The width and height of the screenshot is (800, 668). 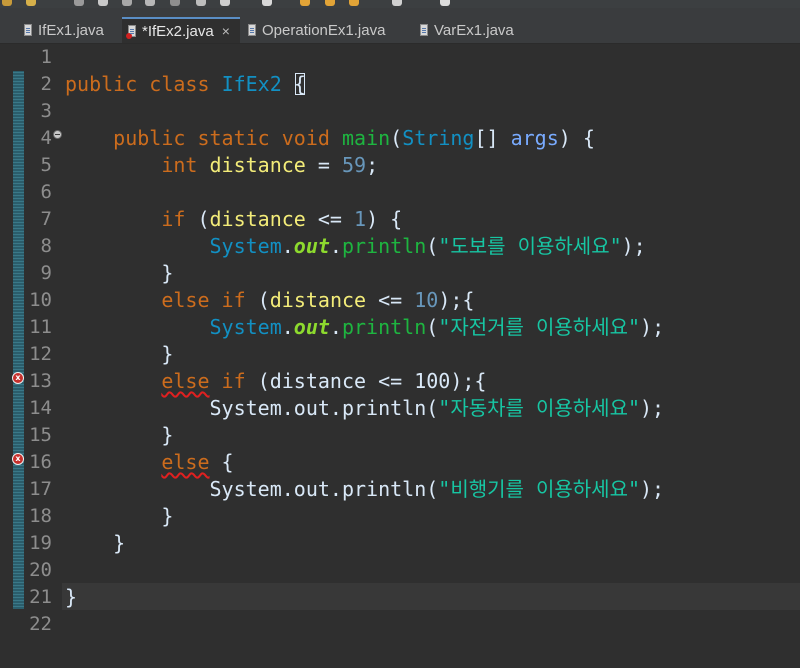 What do you see at coordinates (79, 3) in the screenshot?
I see `toolbar-settings-icon` at bounding box center [79, 3].